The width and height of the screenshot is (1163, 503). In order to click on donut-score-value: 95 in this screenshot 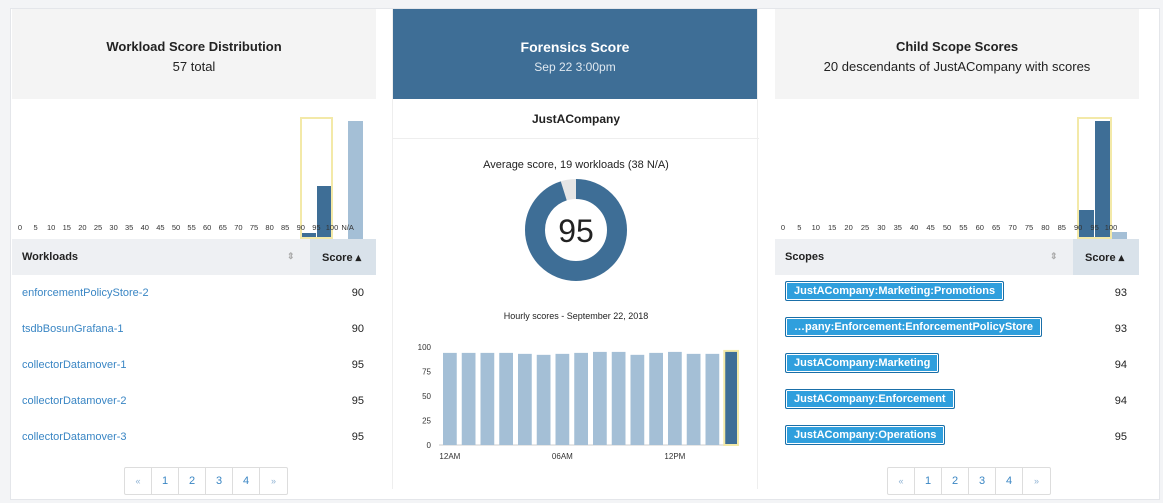, I will do `click(576, 231)`.